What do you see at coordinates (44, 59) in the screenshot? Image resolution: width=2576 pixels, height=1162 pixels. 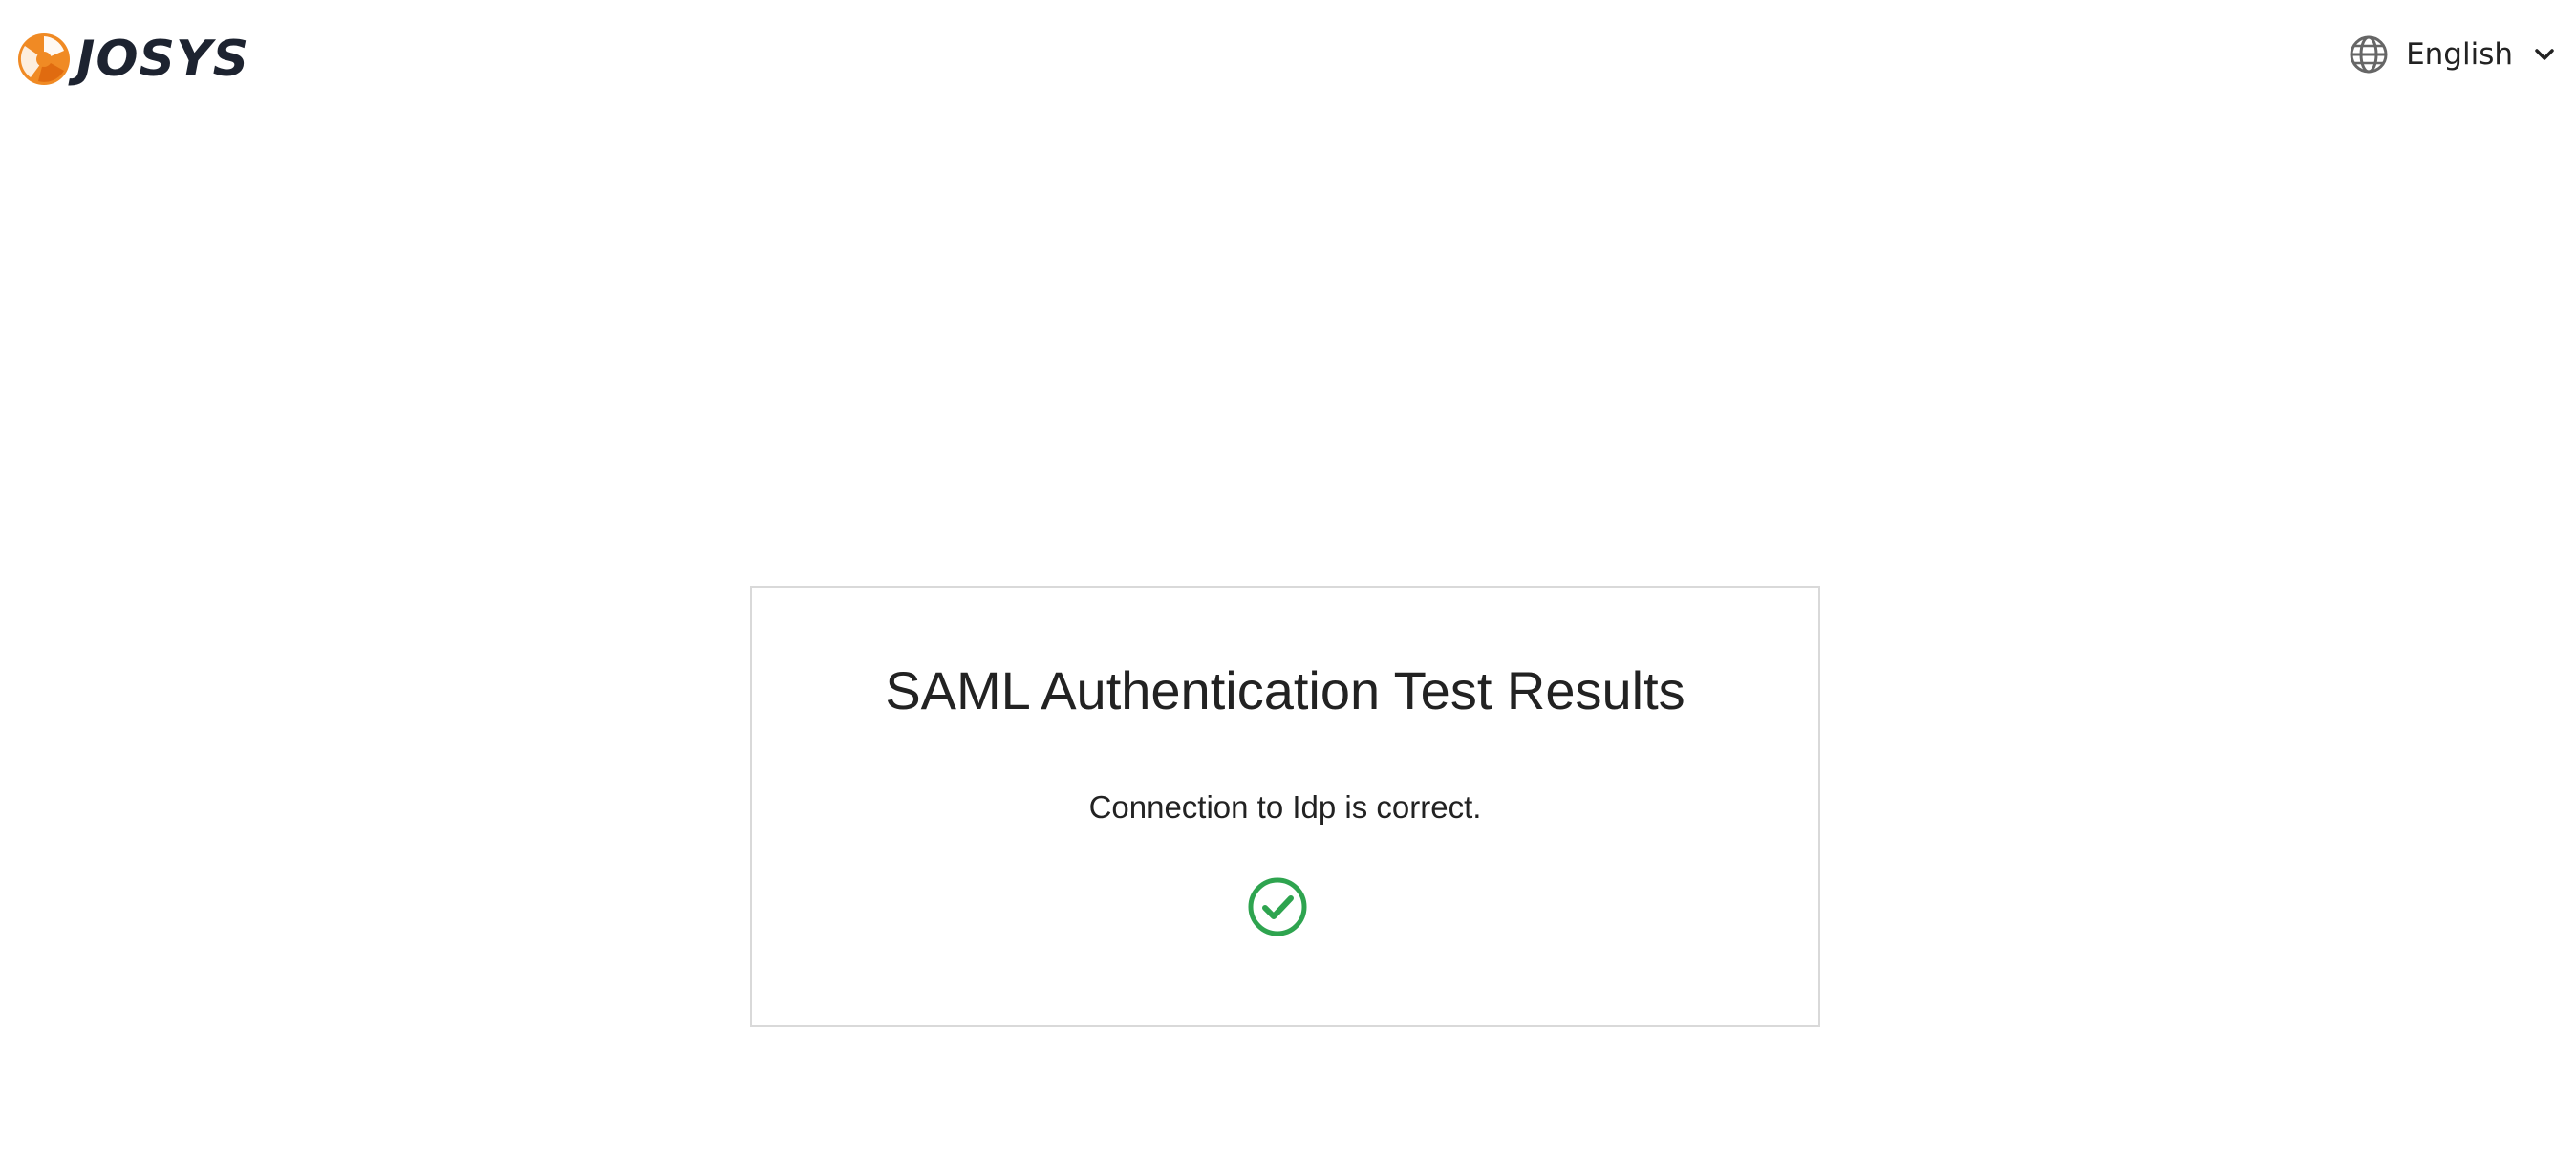 I see `josys-logo-mark-icon` at bounding box center [44, 59].